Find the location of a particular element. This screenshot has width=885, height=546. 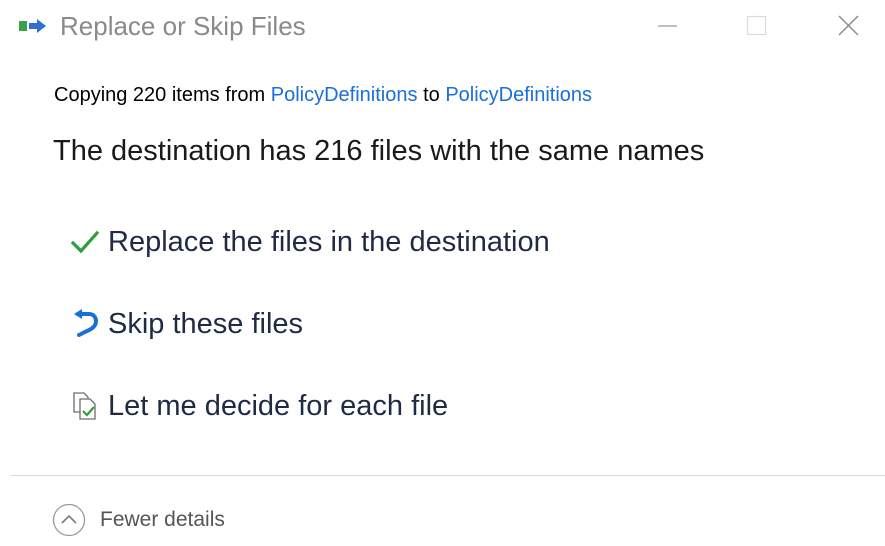

maximize-button is located at coordinates (756, 26).